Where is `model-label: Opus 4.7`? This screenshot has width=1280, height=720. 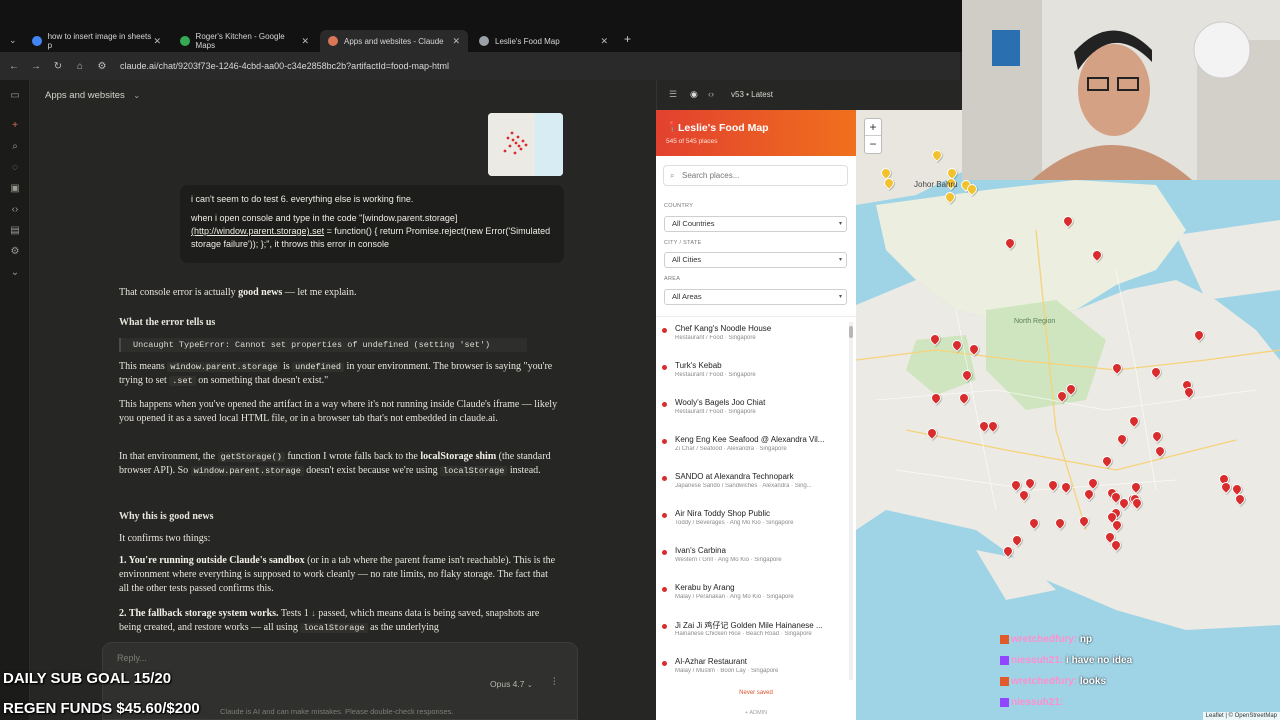 model-label: Opus 4.7 is located at coordinates (507, 684).